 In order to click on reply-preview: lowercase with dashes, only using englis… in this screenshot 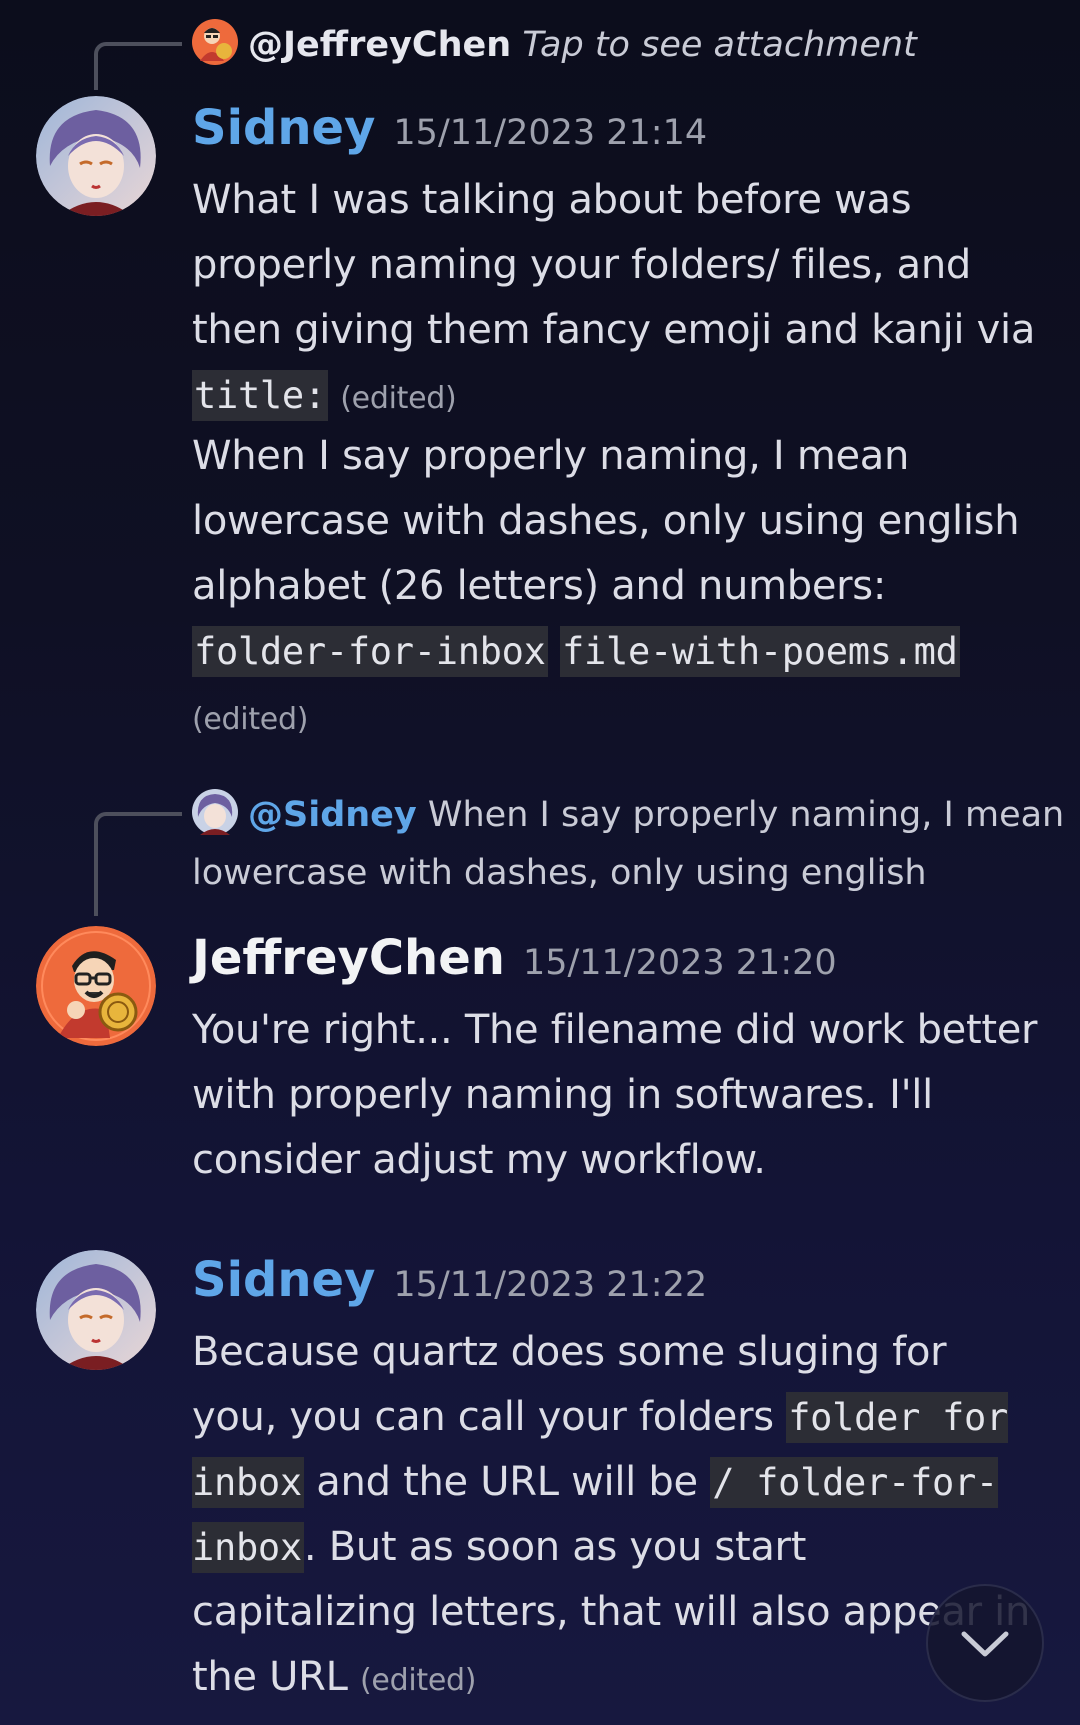, I will do `click(559, 873)`.